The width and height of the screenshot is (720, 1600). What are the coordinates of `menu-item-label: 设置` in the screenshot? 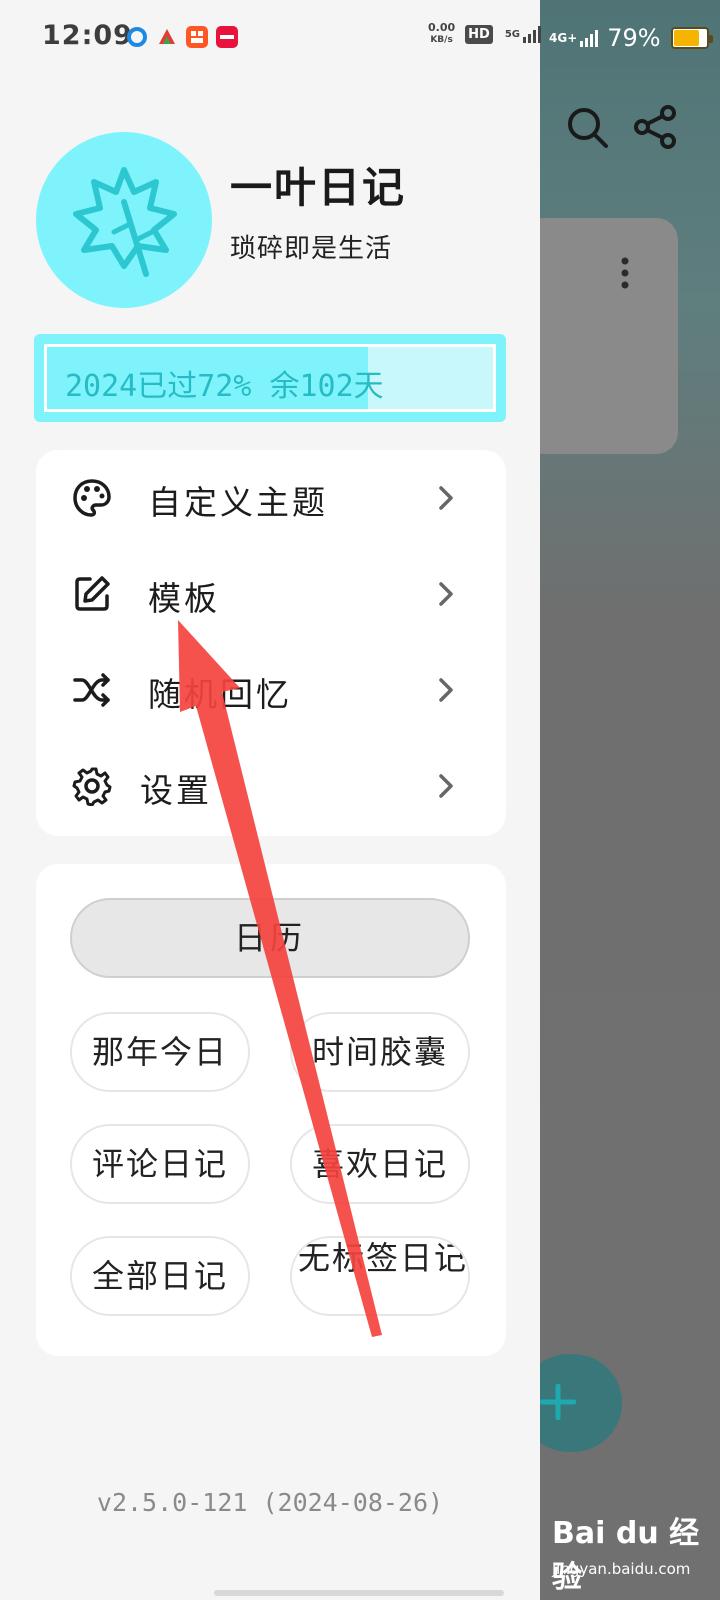 It's located at (176, 790).